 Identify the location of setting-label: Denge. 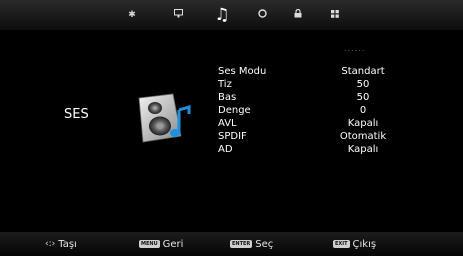
(234, 110).